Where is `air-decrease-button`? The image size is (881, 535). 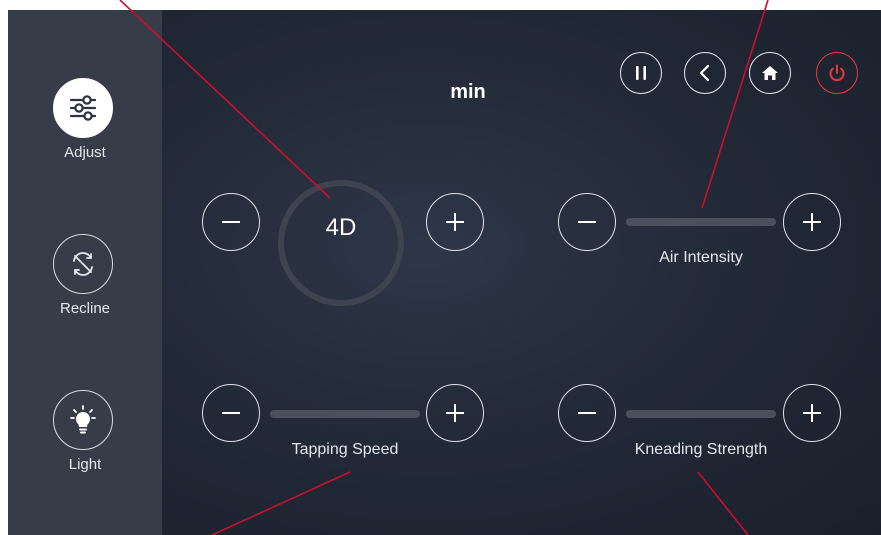
air-decrease-button is located at coordinates (587, 222).